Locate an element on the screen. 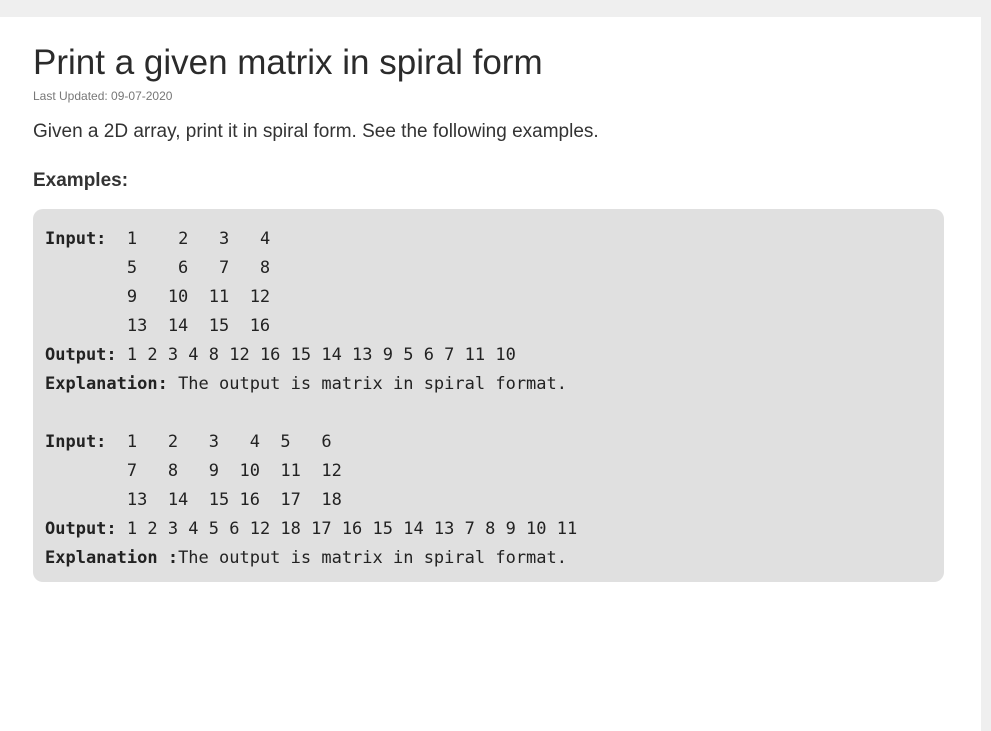  code-line-text: 13 14 15 16 is located at coordinates (158, 326).